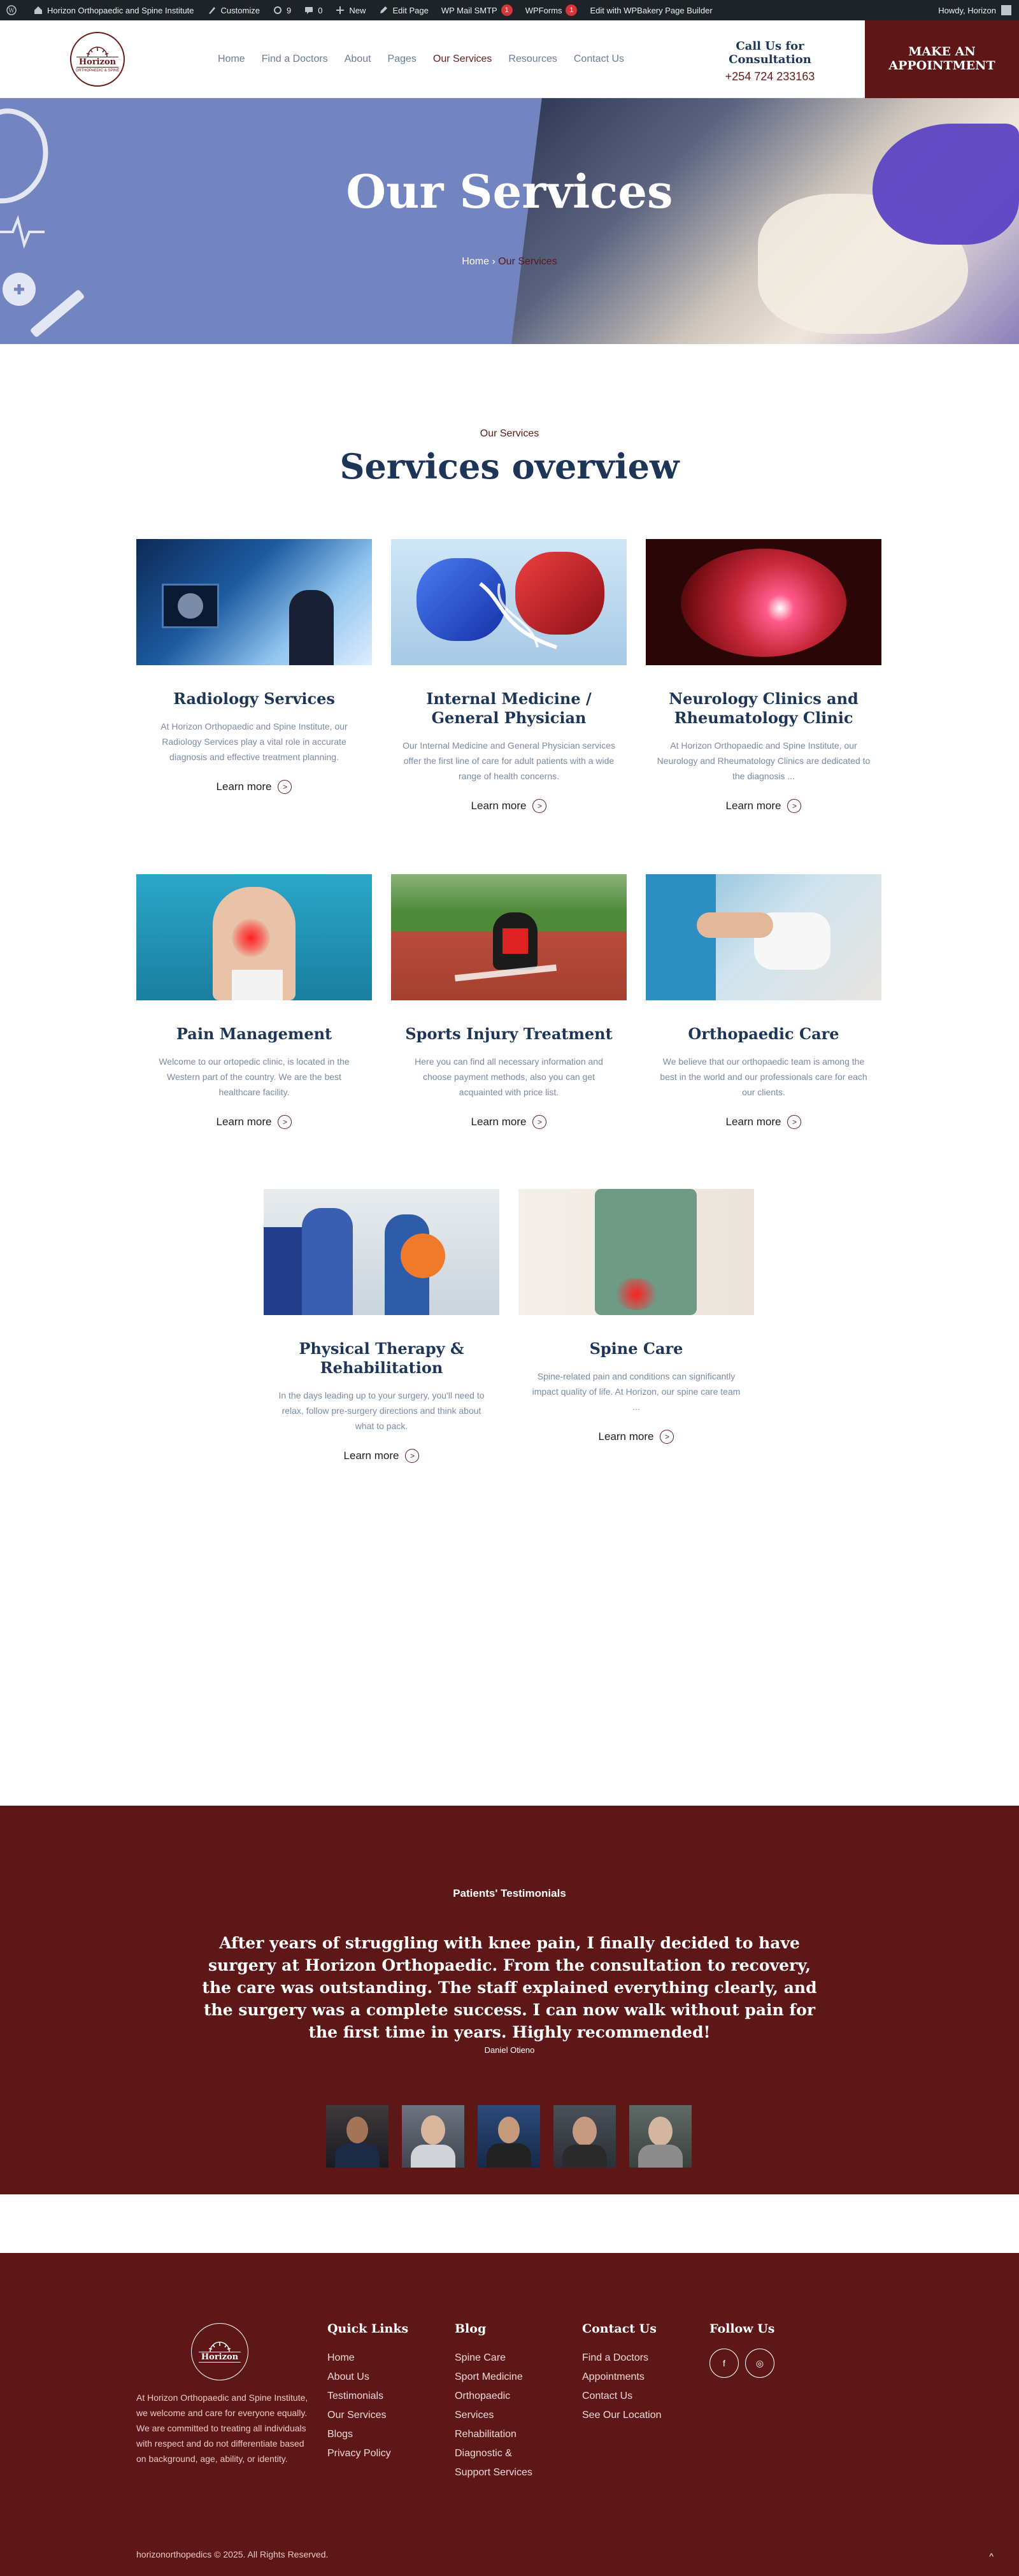 The width and height of the screenshot is (1019, 2576). What do you see at coordinates (770, 53) in the screenshot?
I see `call-us-label: Call Us for Consultation` at bounding box center [770, 53].